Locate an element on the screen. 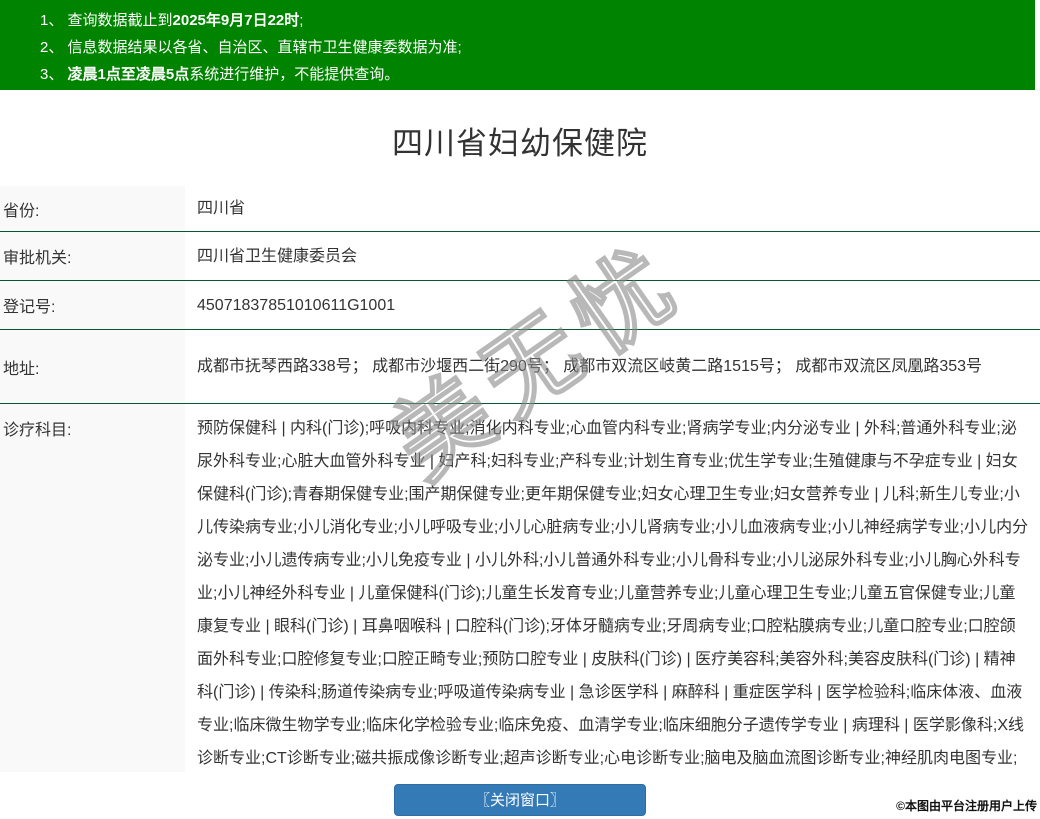 The width and height of the screenshot is (1040, 819). notice-3-bold: 凌晨1点至凌晨5点 is located at coordinates (128, 74).